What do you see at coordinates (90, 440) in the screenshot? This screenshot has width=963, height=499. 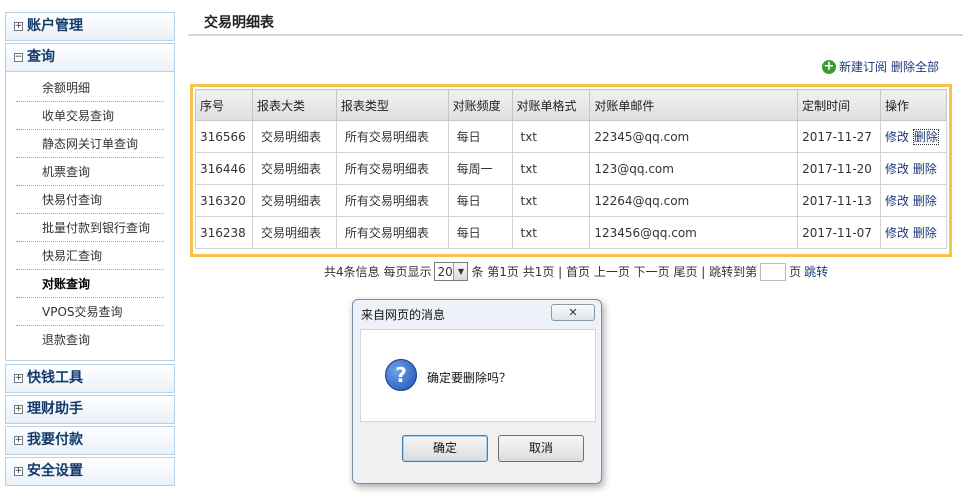 I see `sidebar-section-payment: + 我要付款` at bounding box center [90, 440].